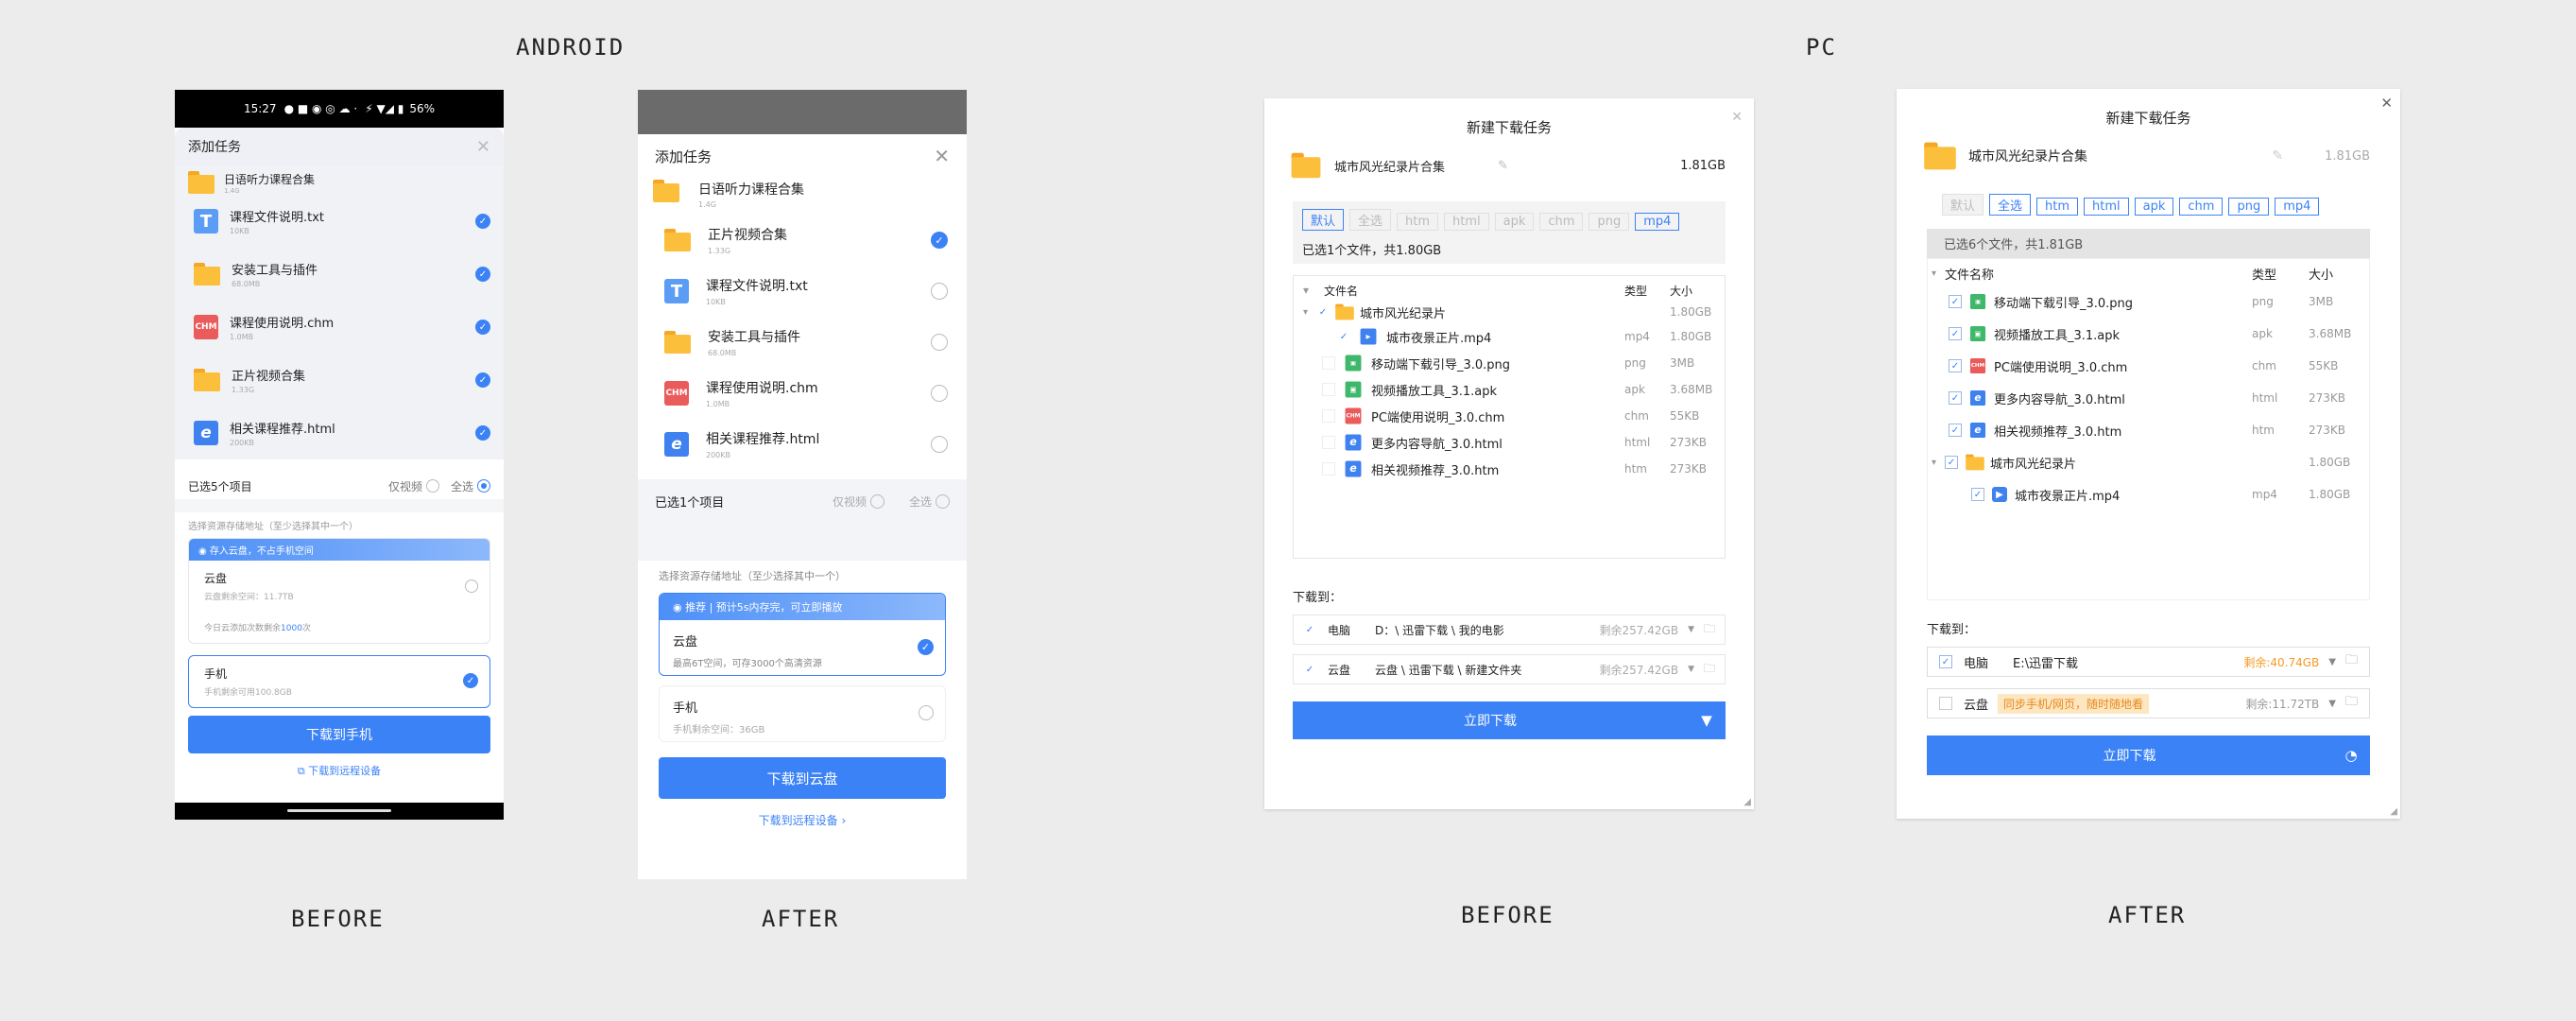  I want to click on folder-checkbox: ✓, so click(1951, 462).